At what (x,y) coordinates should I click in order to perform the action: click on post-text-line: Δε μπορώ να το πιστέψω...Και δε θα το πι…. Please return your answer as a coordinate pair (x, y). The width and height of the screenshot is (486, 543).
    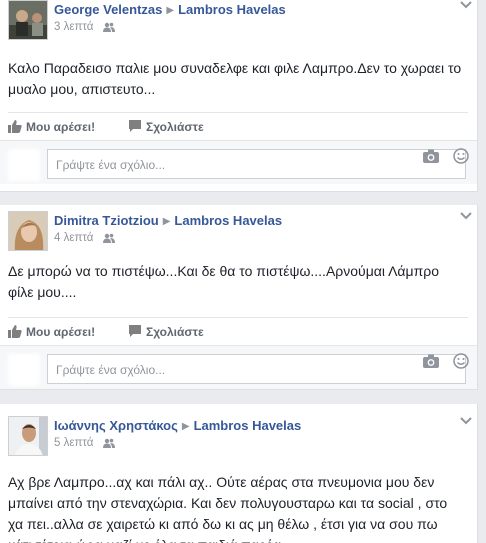
    Looking at the image, I should click on (223, 271).